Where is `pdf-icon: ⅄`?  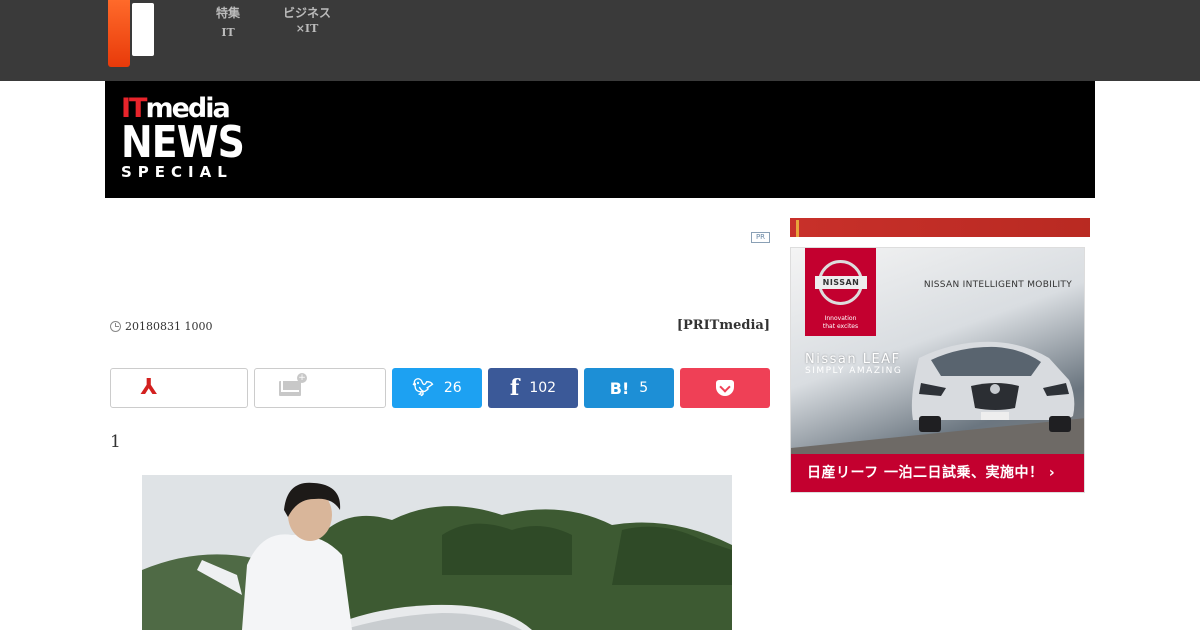 pdf-icon: ⅄ is located at coordinates (149, 387).